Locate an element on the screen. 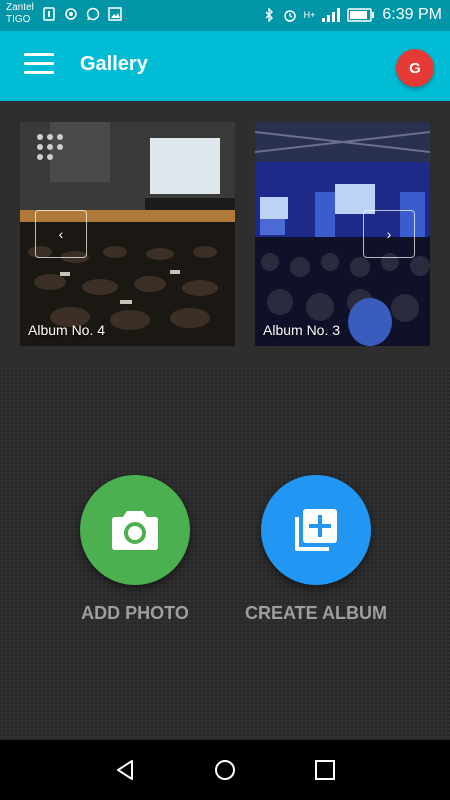 The image size is (450, 800). image-notify-icon is located at coordinates (115, 14).